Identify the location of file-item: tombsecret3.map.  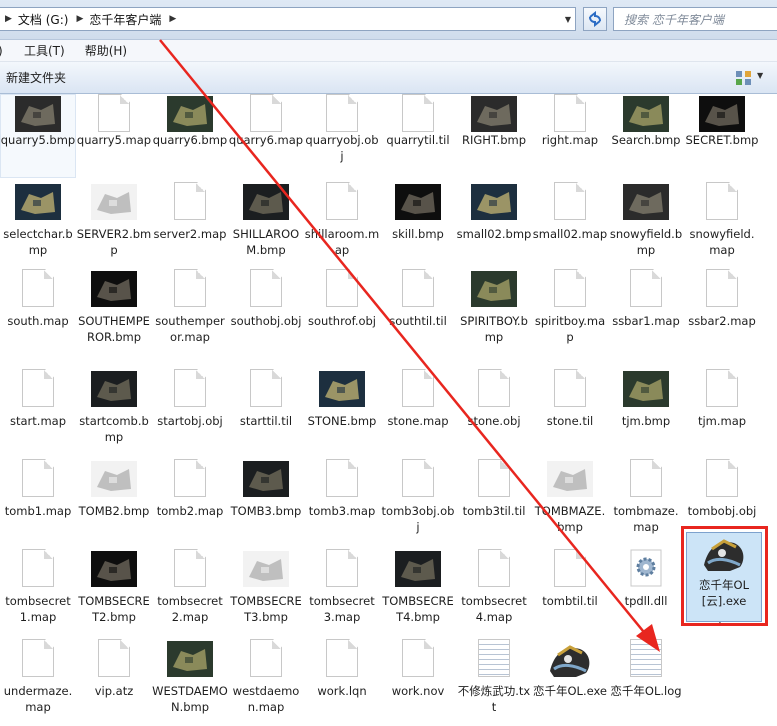
(342, 594).